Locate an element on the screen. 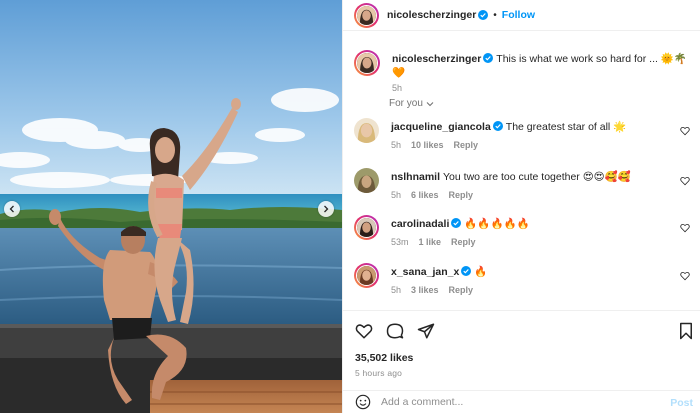  comment-item: carolinadali 🔥🔥🔥🔥🔥 53m 1 like Reply is located at coordinates (524, 231).